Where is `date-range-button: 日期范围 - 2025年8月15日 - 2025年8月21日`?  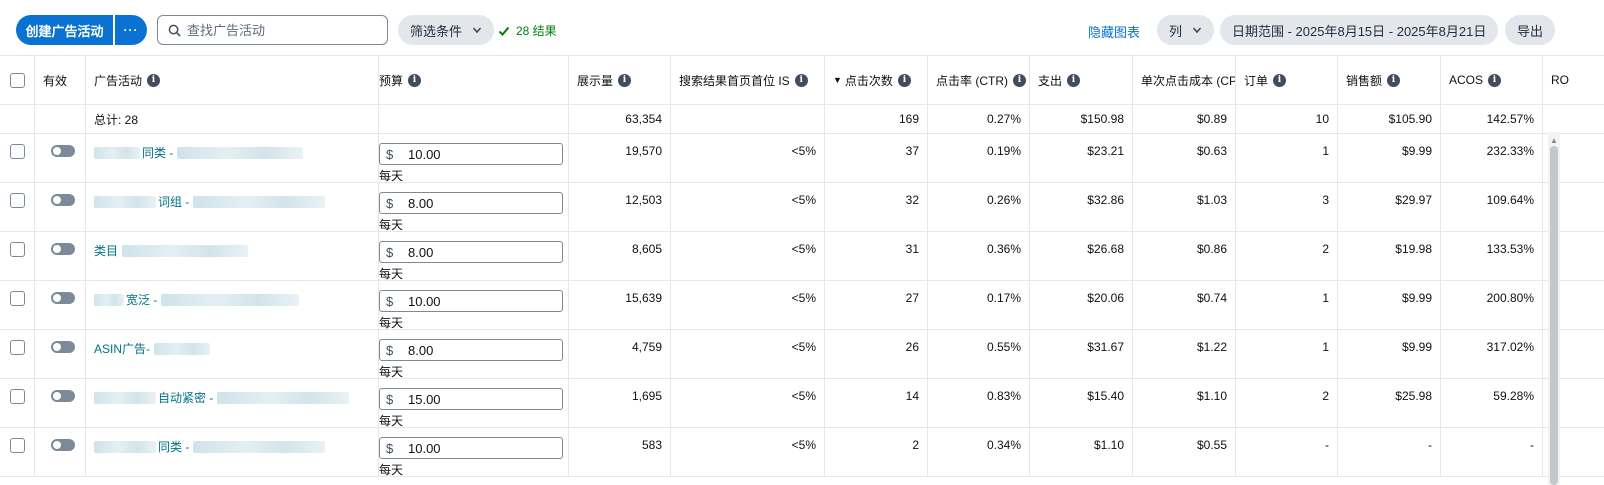
date-range-button: 日期范围 - 2025年8月15日 - 2025年8月21日 is located at coordinates (1359, 30).